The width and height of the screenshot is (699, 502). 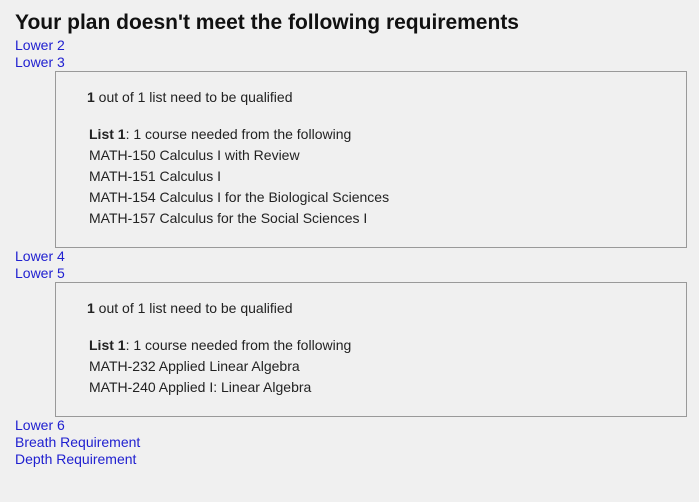 What do you see at coordinates (194, 366) in the screenshot?
I see `course-item: MATH-232 Applied Linear Algebra` at bounding box center [194, 366].